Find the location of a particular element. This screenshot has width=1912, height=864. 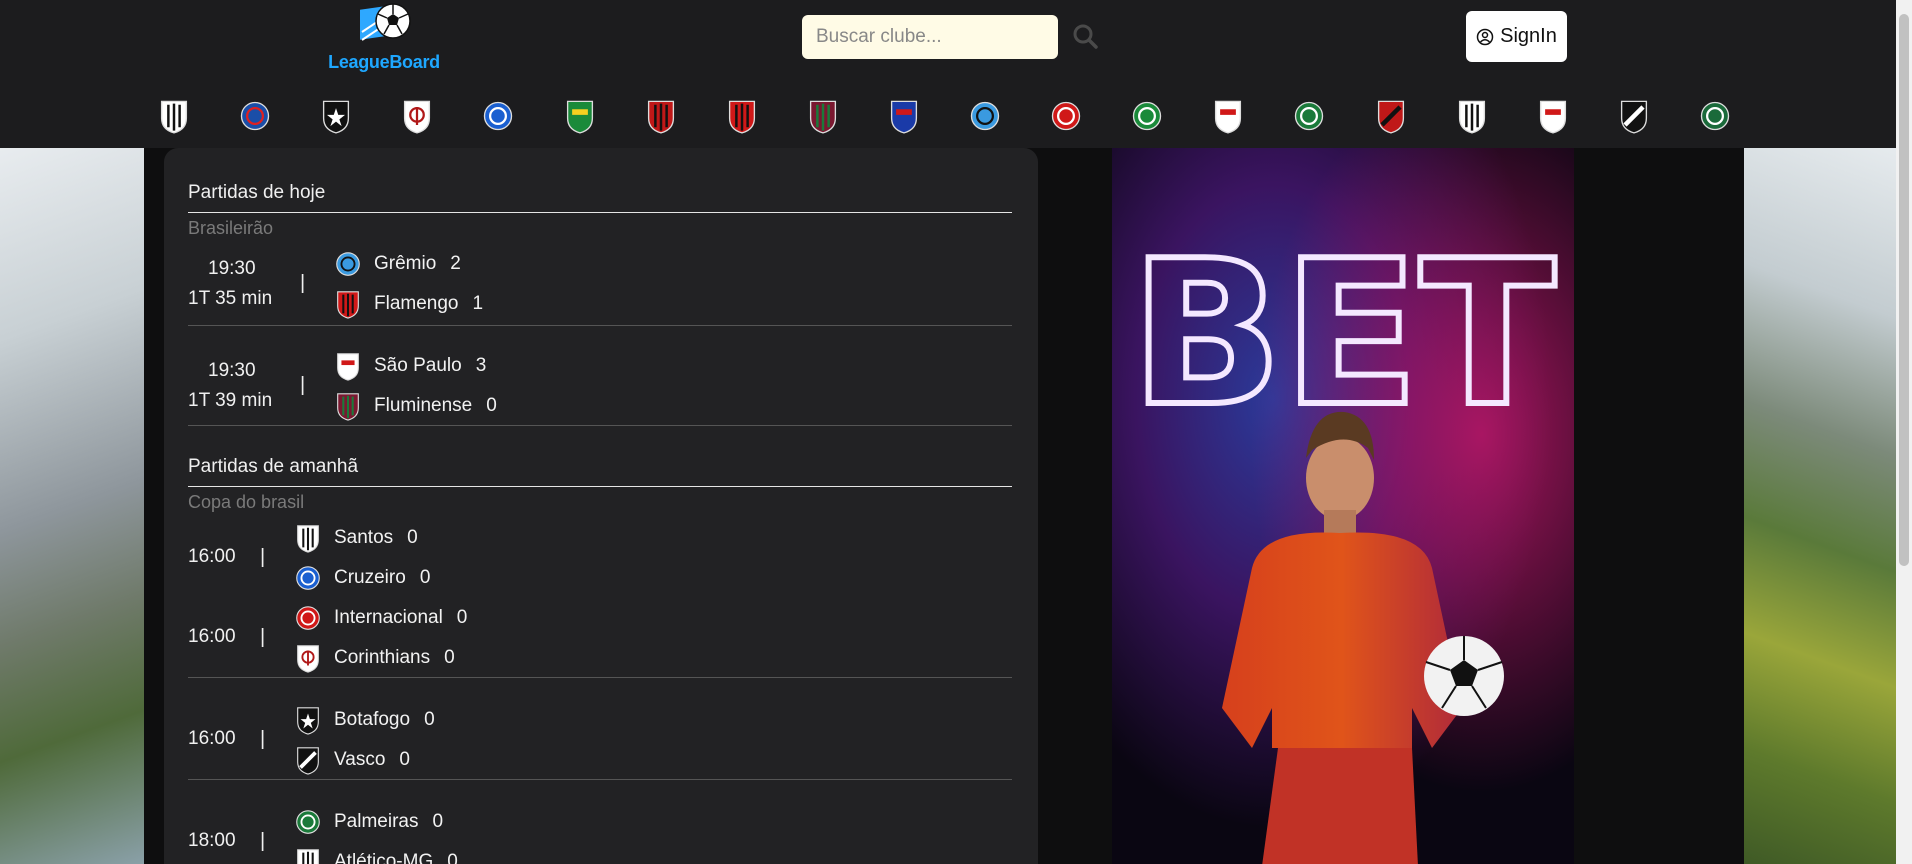

juventude-icon is located at coordinates (1147, 116).